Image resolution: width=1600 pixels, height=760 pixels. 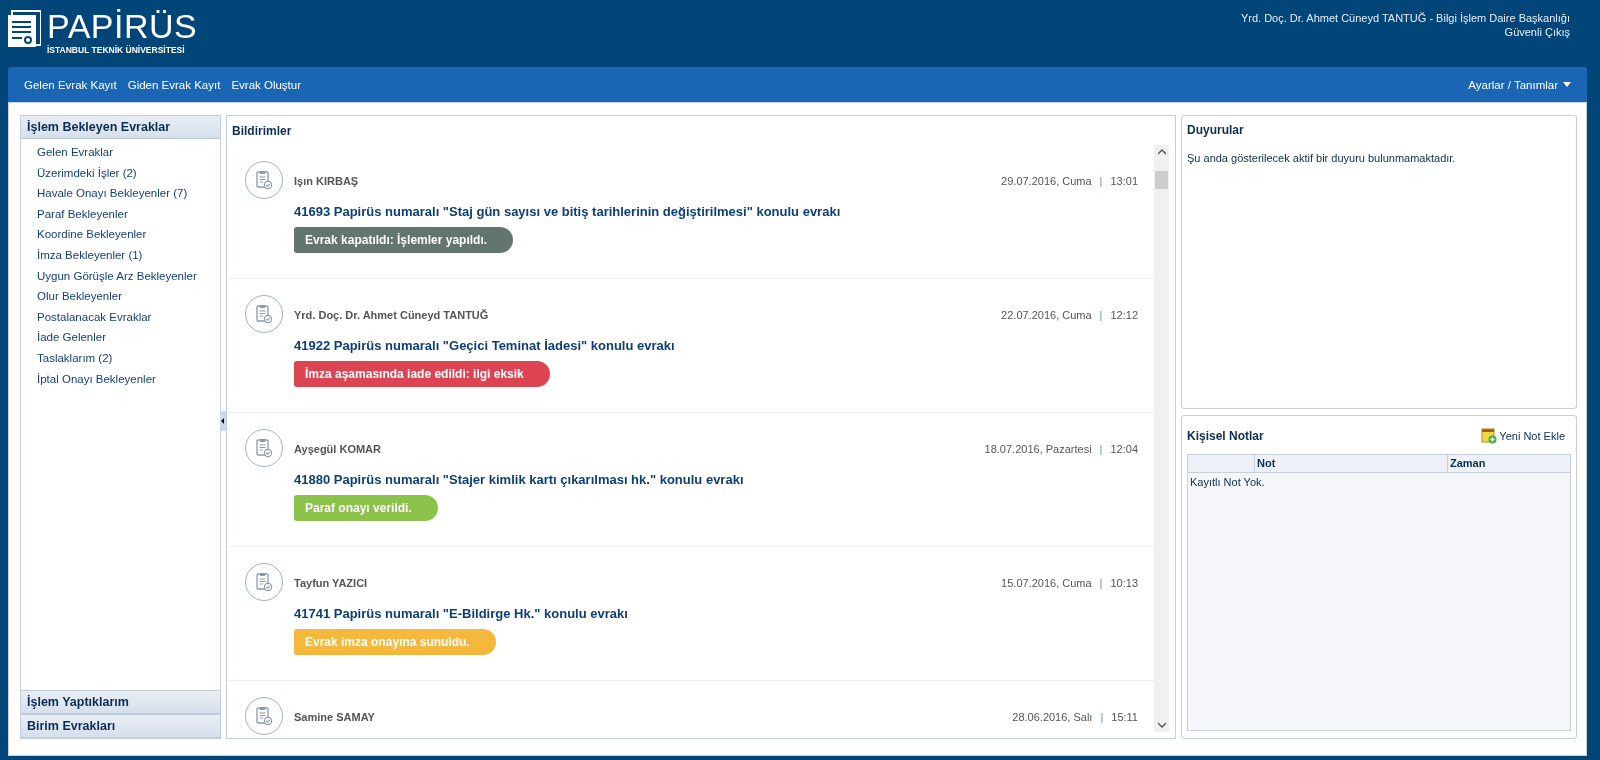 What do you see at coordinates (120, 127) in the screenshot?
I see `section-header: İşlem Bekleyen Evraklar` at bounding box center [120, 127].